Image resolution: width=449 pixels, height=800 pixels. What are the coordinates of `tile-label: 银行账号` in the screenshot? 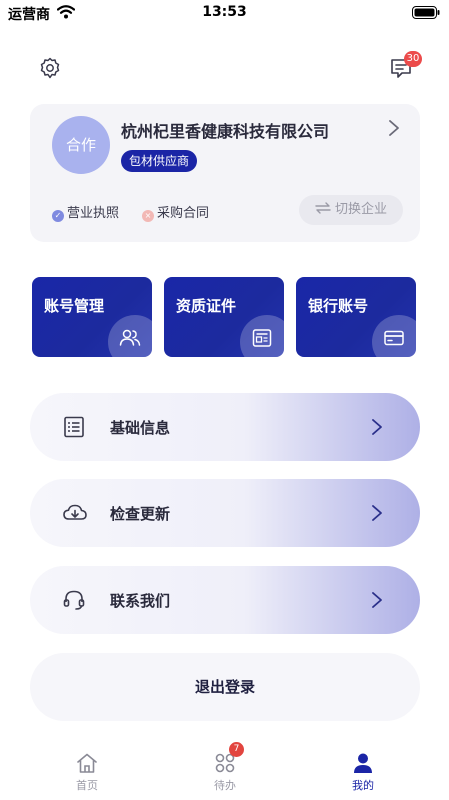 It's located at (338, 306).